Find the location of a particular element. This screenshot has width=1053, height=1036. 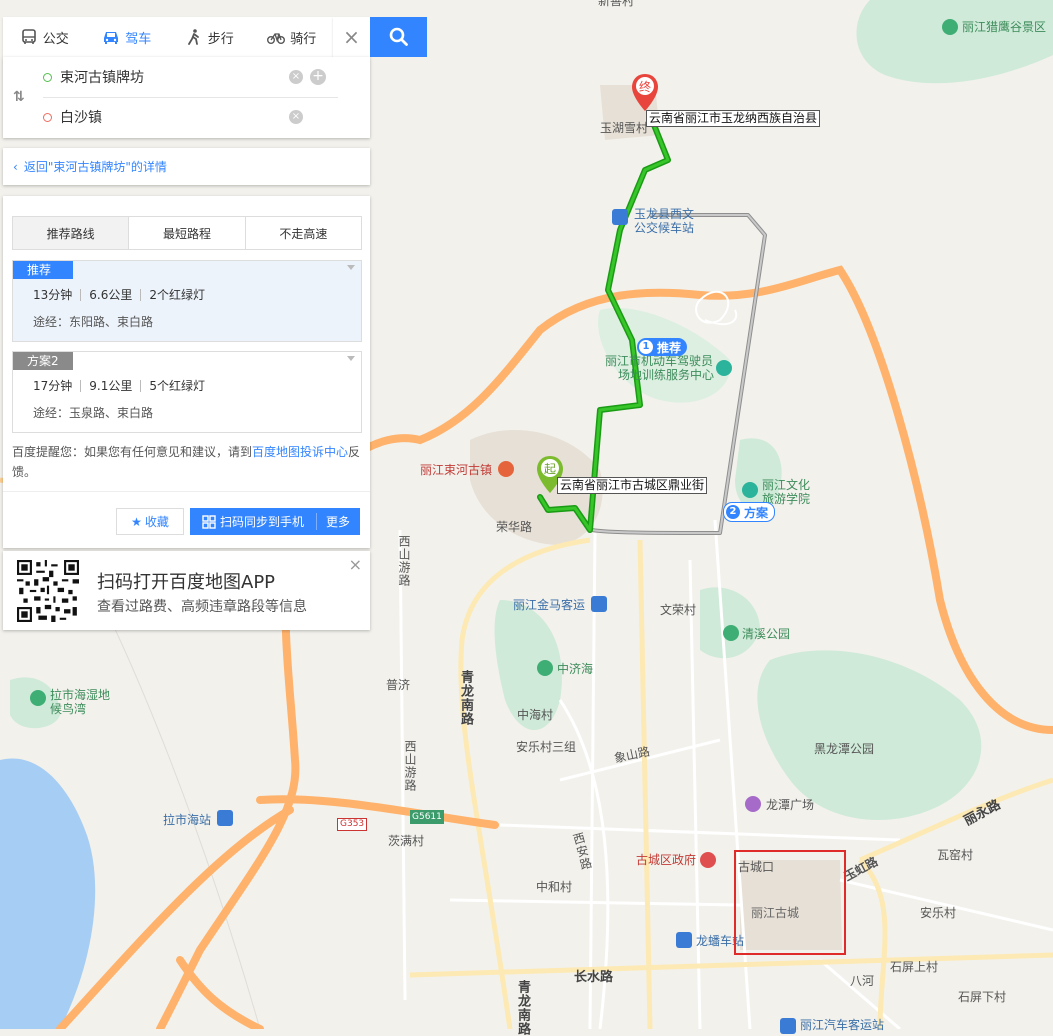

tab-shortest: 最短路程 is located at coordinates (186, 233).